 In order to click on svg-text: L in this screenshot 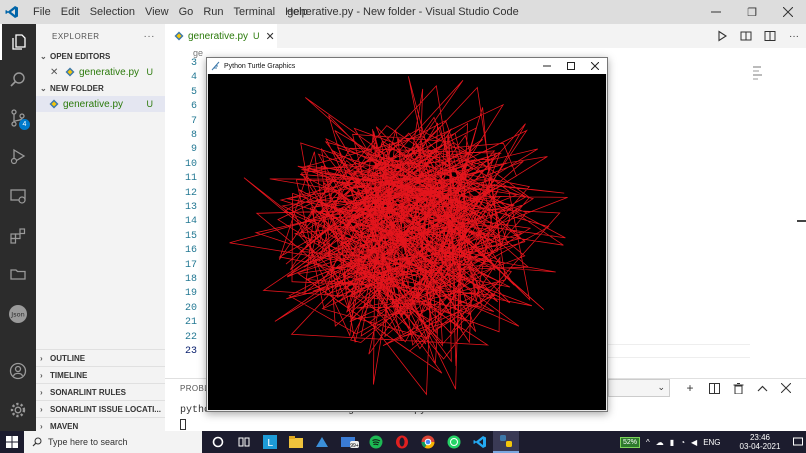, I will do `click(270, 443)`.